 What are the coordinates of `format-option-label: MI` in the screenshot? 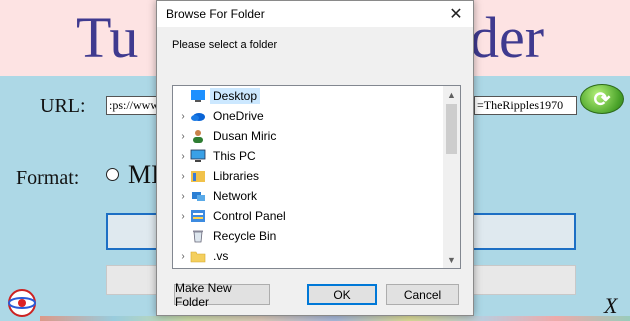 It's located at (144, 174).